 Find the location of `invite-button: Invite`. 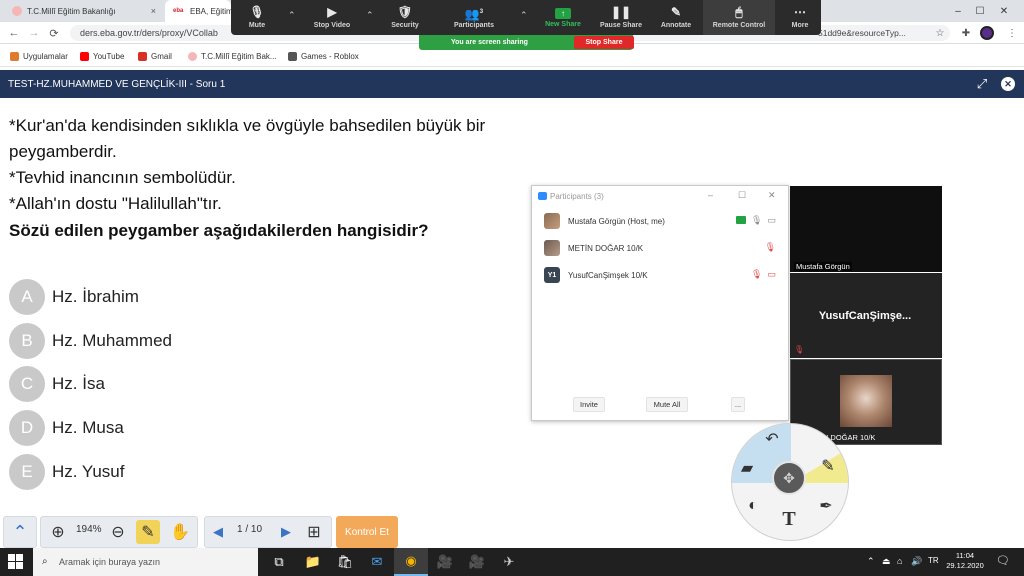

invite-button: Invite is located at coordinates (589, 404).